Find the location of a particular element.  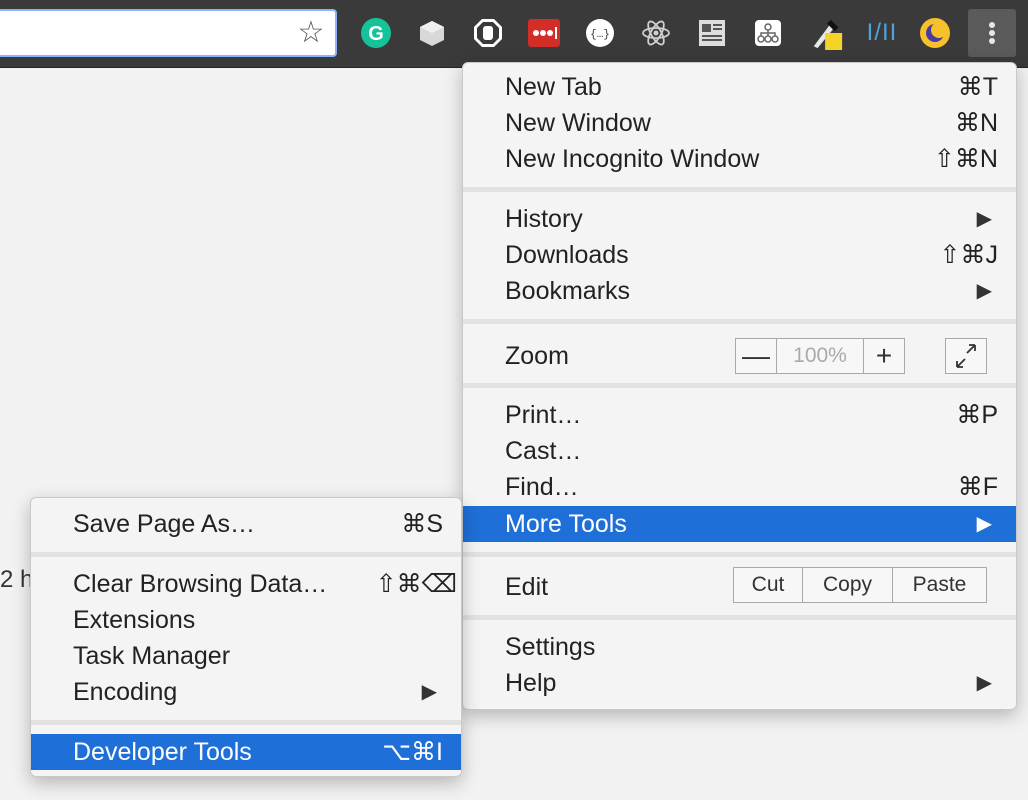

fullscreen-icon is located at coordinates (966, 356).